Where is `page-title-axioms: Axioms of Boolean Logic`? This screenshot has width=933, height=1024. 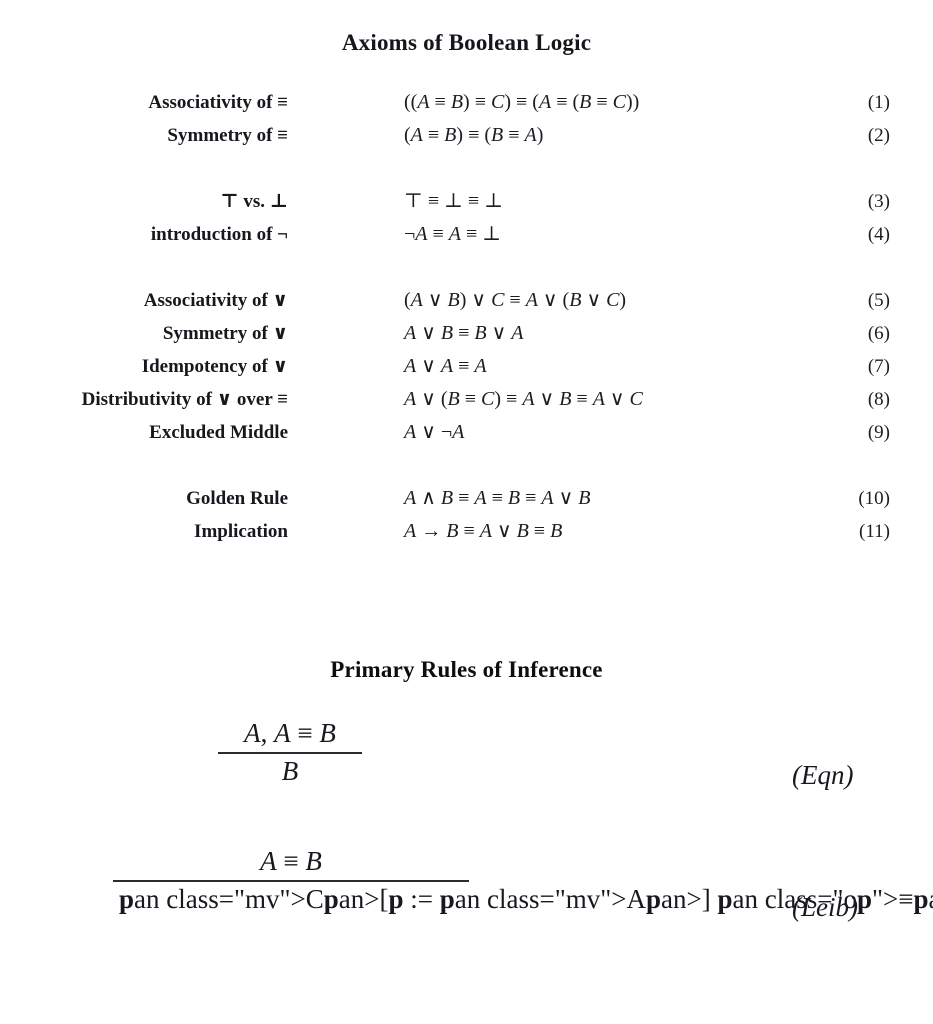 page-title-axioms: Axioms of Boolean Logic is located at coordinates (466, 42).